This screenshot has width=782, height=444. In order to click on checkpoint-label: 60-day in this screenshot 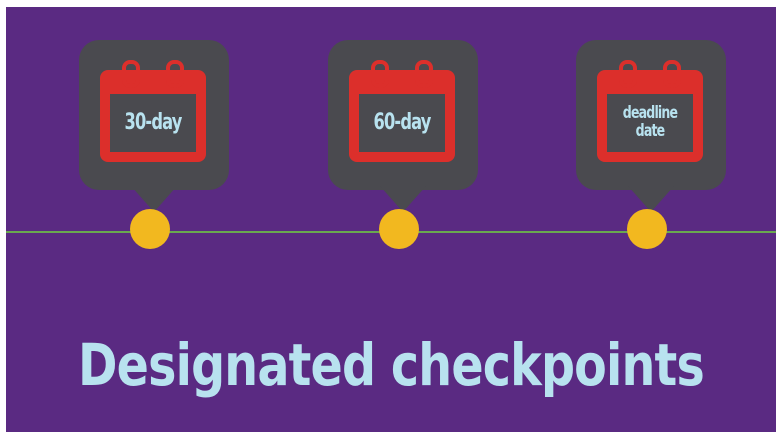, I will do `click(402, 122)`.